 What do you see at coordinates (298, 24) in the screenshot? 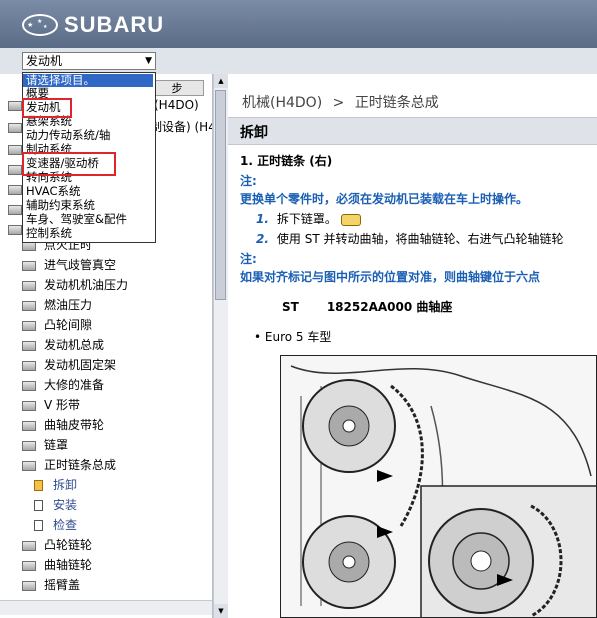
I see `app-header: ★ ★ ★ SUBARU` at bounding box center [298, 24].